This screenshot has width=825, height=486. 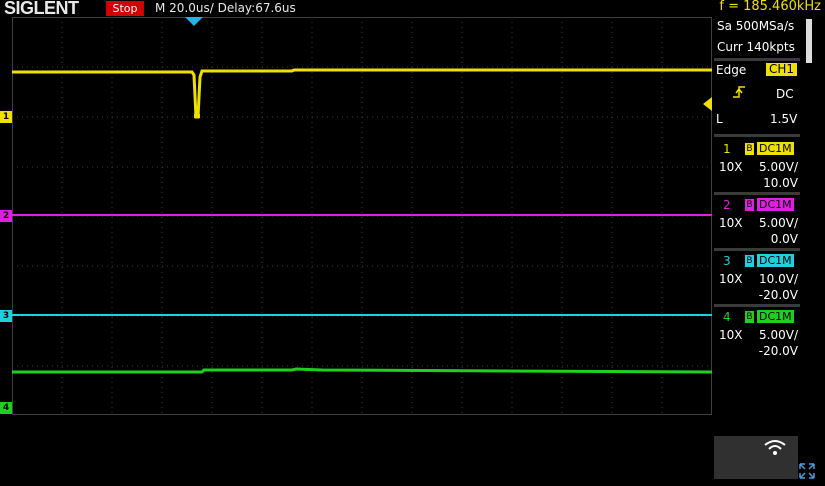 I want to click on ch4-marker-label: 4, so click(x=6, y=408).